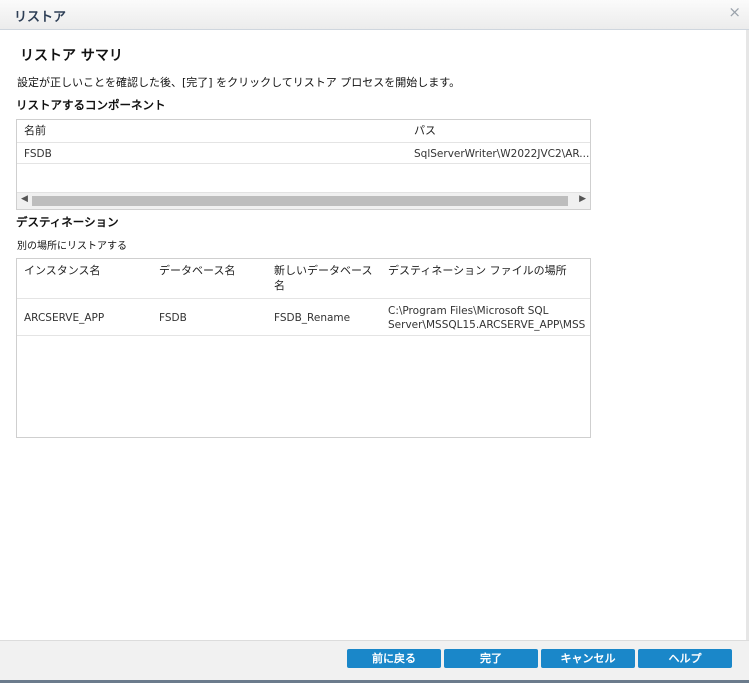  What do you see at coordinates (487, 325) in the screenshot?
I see `location-cell-line2: Server\MSSQL15.ARCSERVE_APP\MSS` at bounding box center [487, 325].